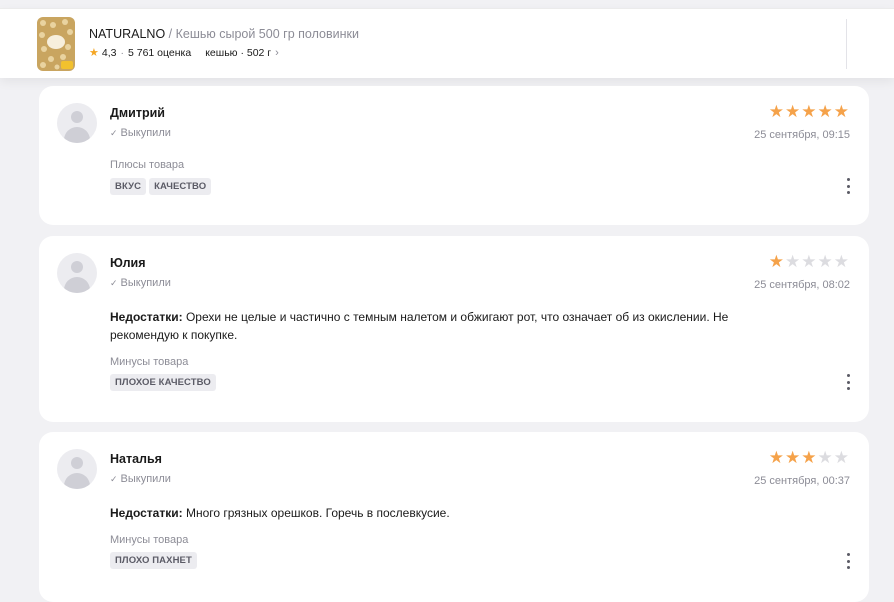 This screenshot has width=894, height=602. Describe the element at coordinates (109, 52) in the screenshot. I see `average-rating: 4,3` at that location.